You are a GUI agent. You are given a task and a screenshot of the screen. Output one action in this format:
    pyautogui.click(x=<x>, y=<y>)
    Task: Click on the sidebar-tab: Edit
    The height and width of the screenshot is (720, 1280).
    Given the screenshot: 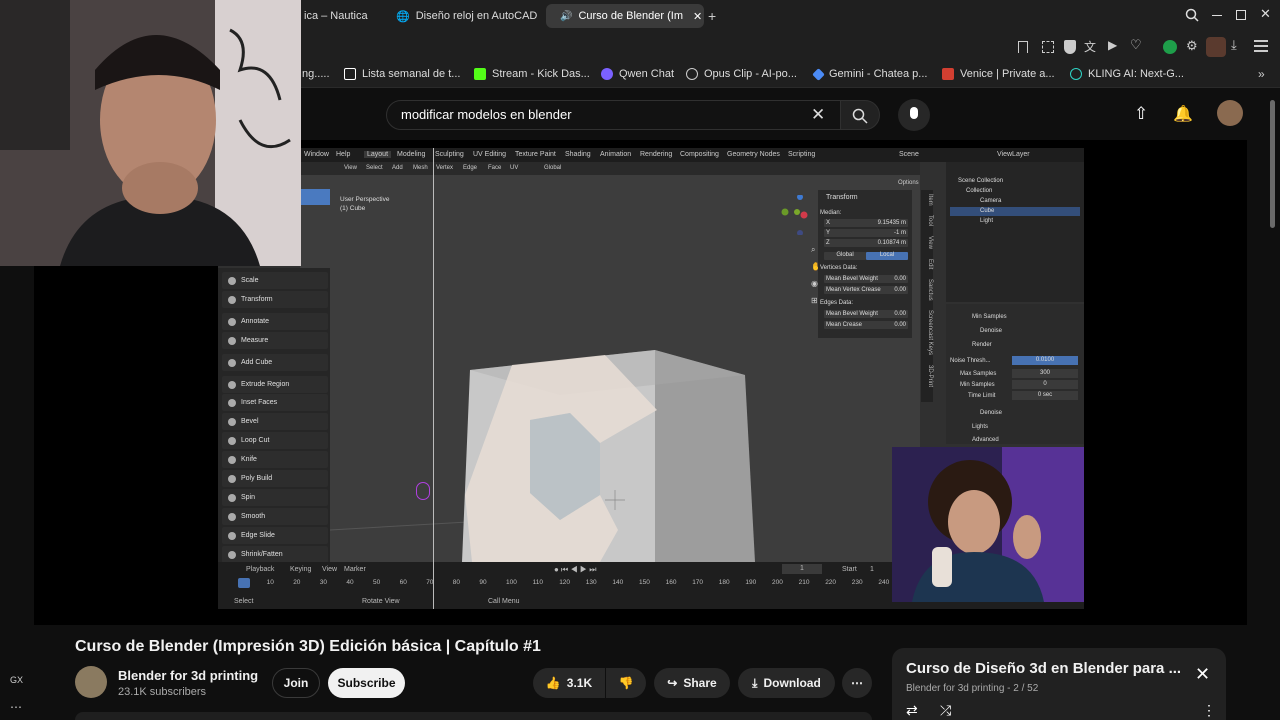 What is the action you would take?
    pyautogui.click(x=930, y=264)
    